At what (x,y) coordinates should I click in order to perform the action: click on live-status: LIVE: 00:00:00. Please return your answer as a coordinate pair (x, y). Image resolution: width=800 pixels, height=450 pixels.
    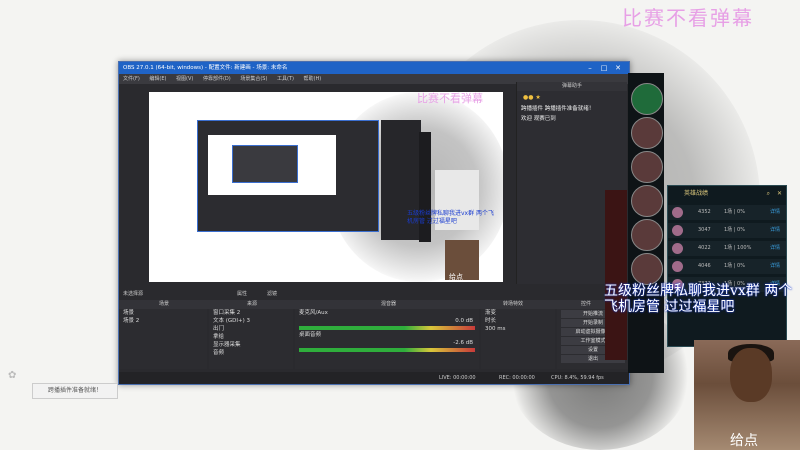
    Looking at the image, I should click on (457, 378).